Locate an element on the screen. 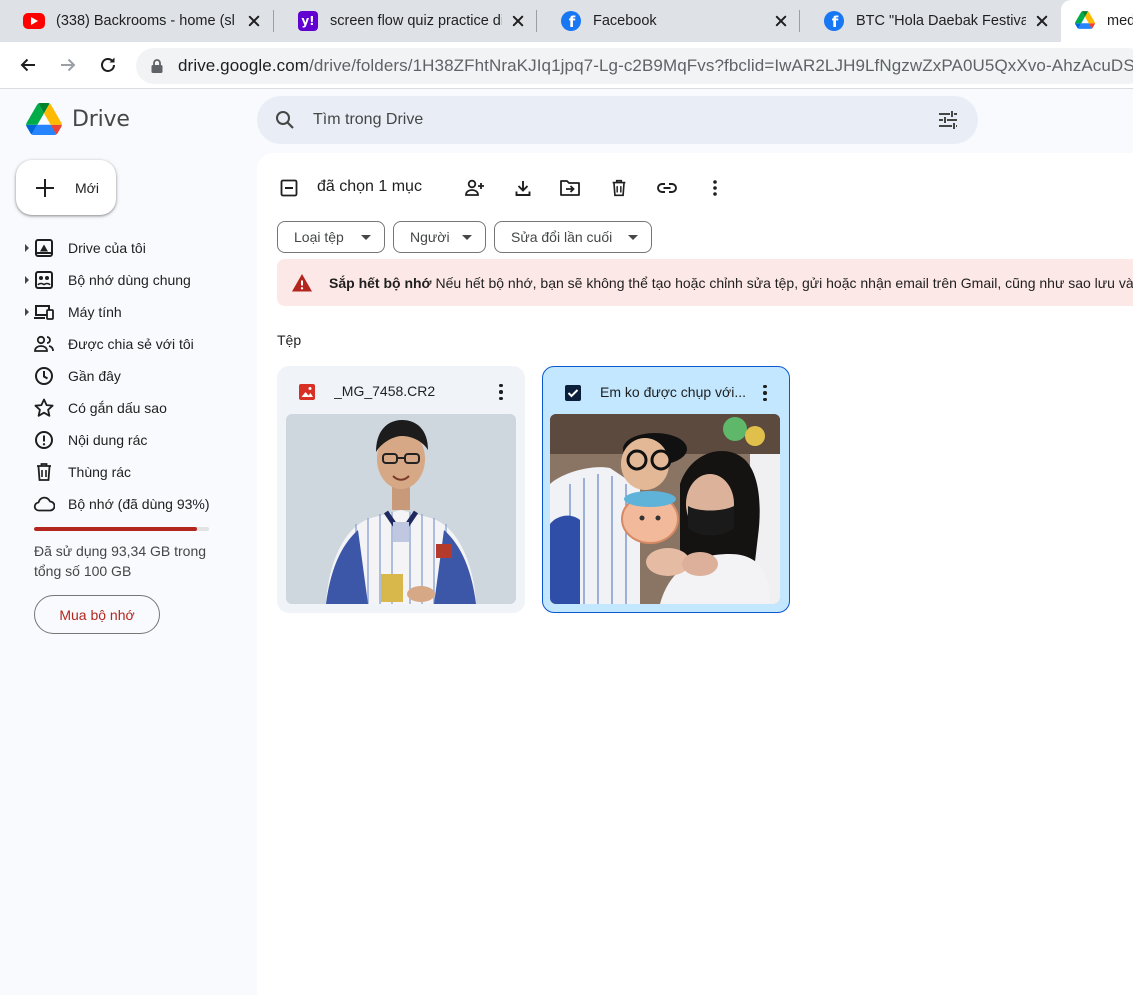  sidebar-item-shared-drives: Bộ nhớ dùng chung is located at coordinates (120, 280).